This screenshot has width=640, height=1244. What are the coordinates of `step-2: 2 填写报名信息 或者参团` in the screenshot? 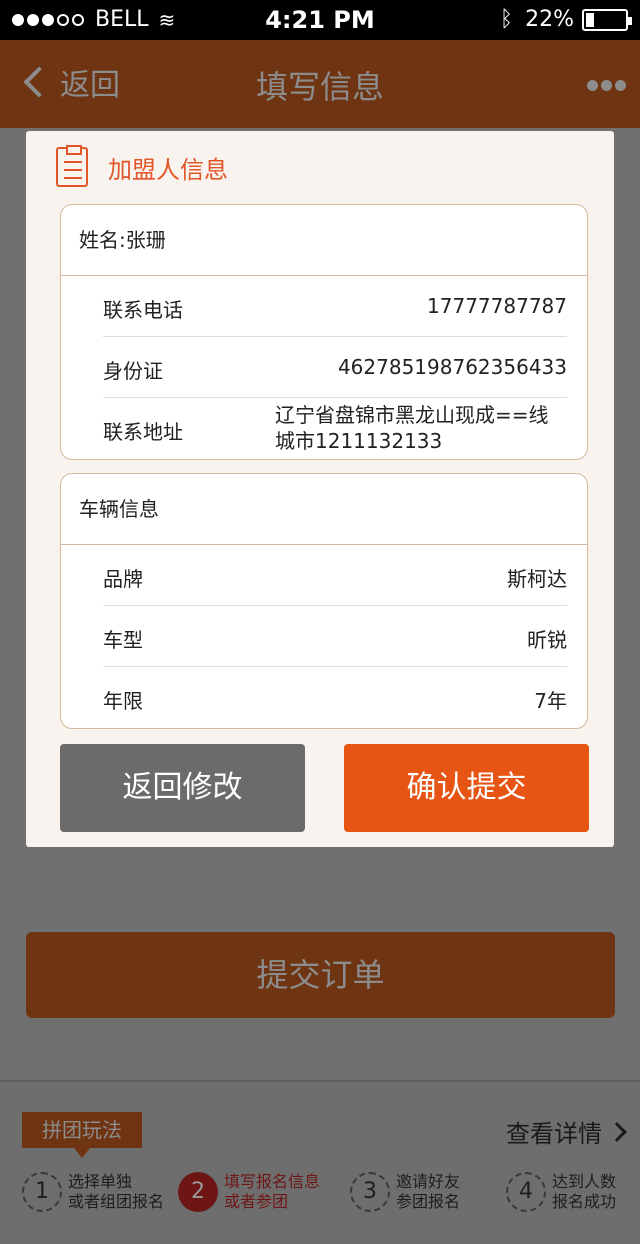 It's located at (249, 1192).